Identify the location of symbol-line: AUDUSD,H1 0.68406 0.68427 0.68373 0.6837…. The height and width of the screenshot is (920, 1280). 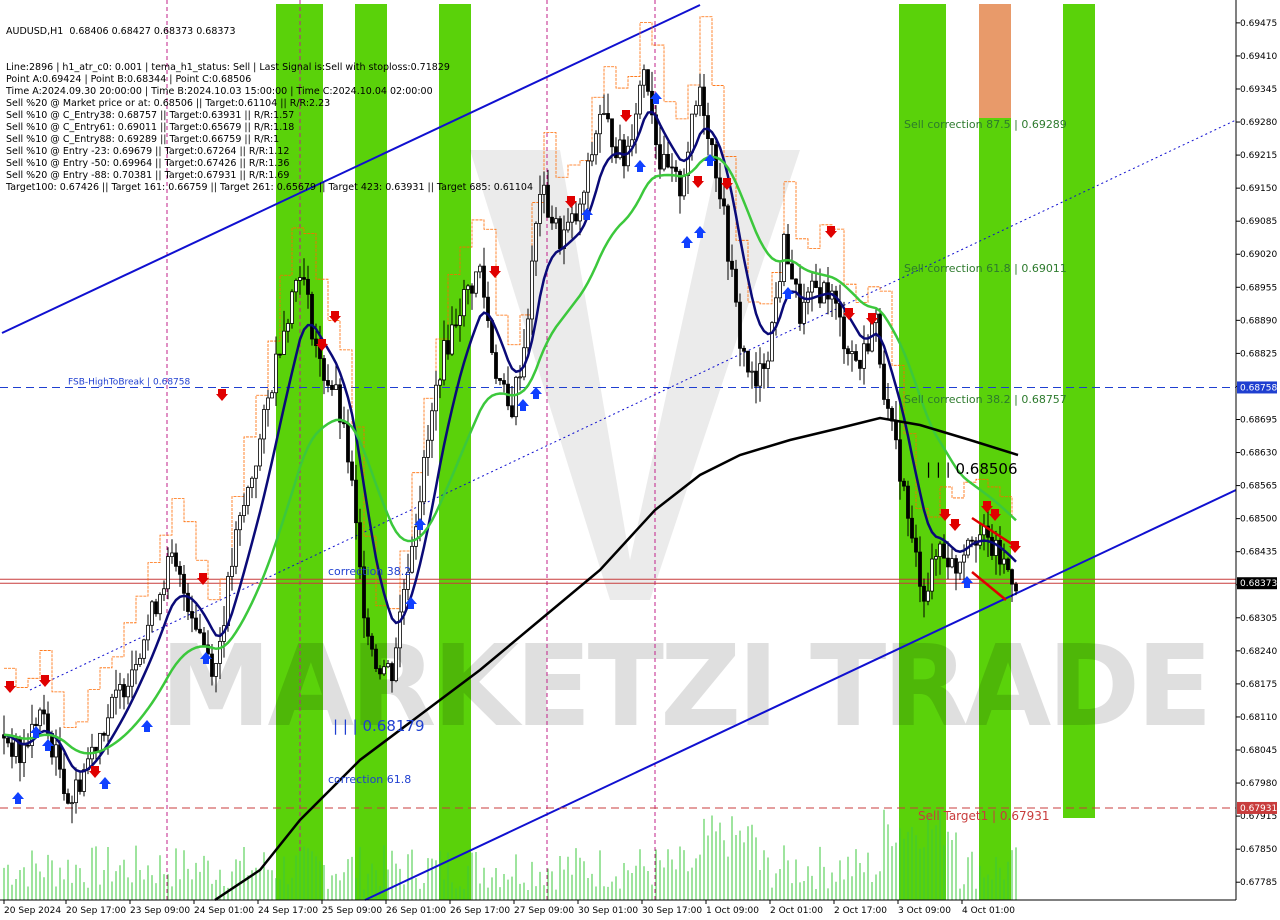
(121, 31).